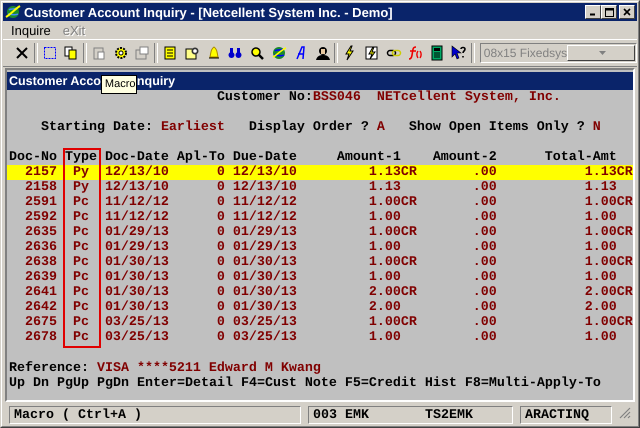 The height and width of the screenshot is (428, 640). What do you see at coordinates (625, 412) in the screenshot?
I see `resize-grip-icon` at bounding box center [625, 412].